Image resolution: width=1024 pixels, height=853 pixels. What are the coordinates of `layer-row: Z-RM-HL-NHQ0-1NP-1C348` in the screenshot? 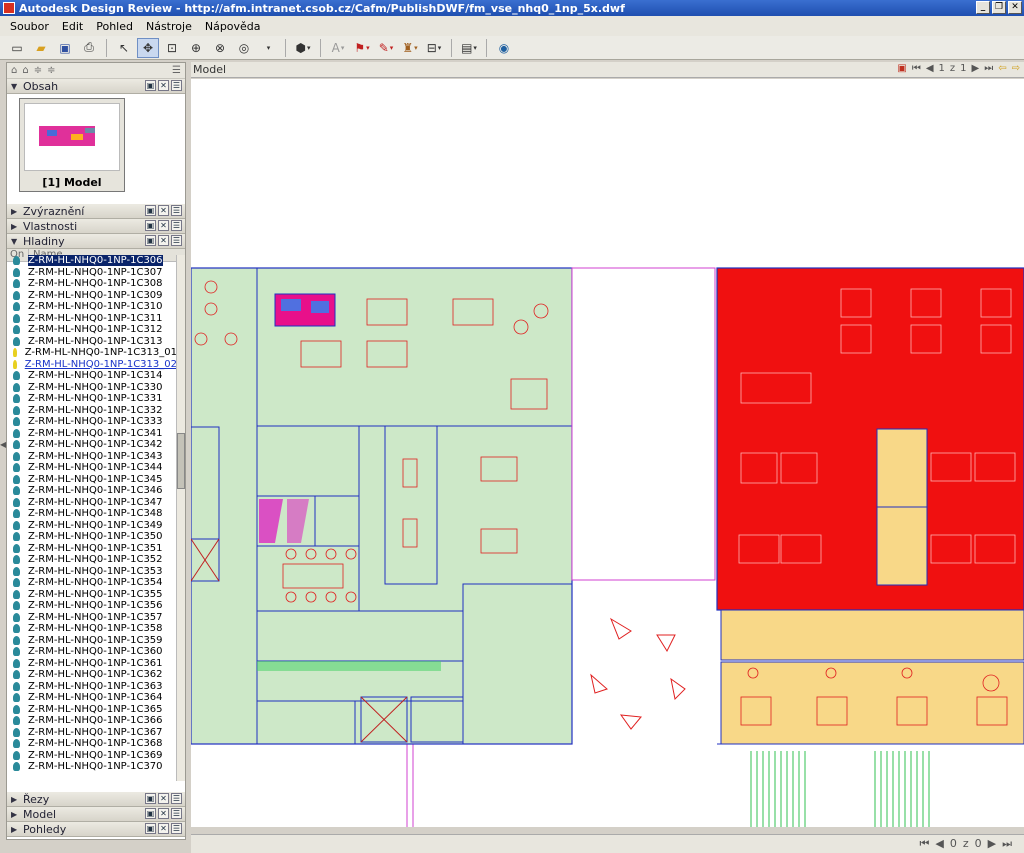 It's located at (92, 514).